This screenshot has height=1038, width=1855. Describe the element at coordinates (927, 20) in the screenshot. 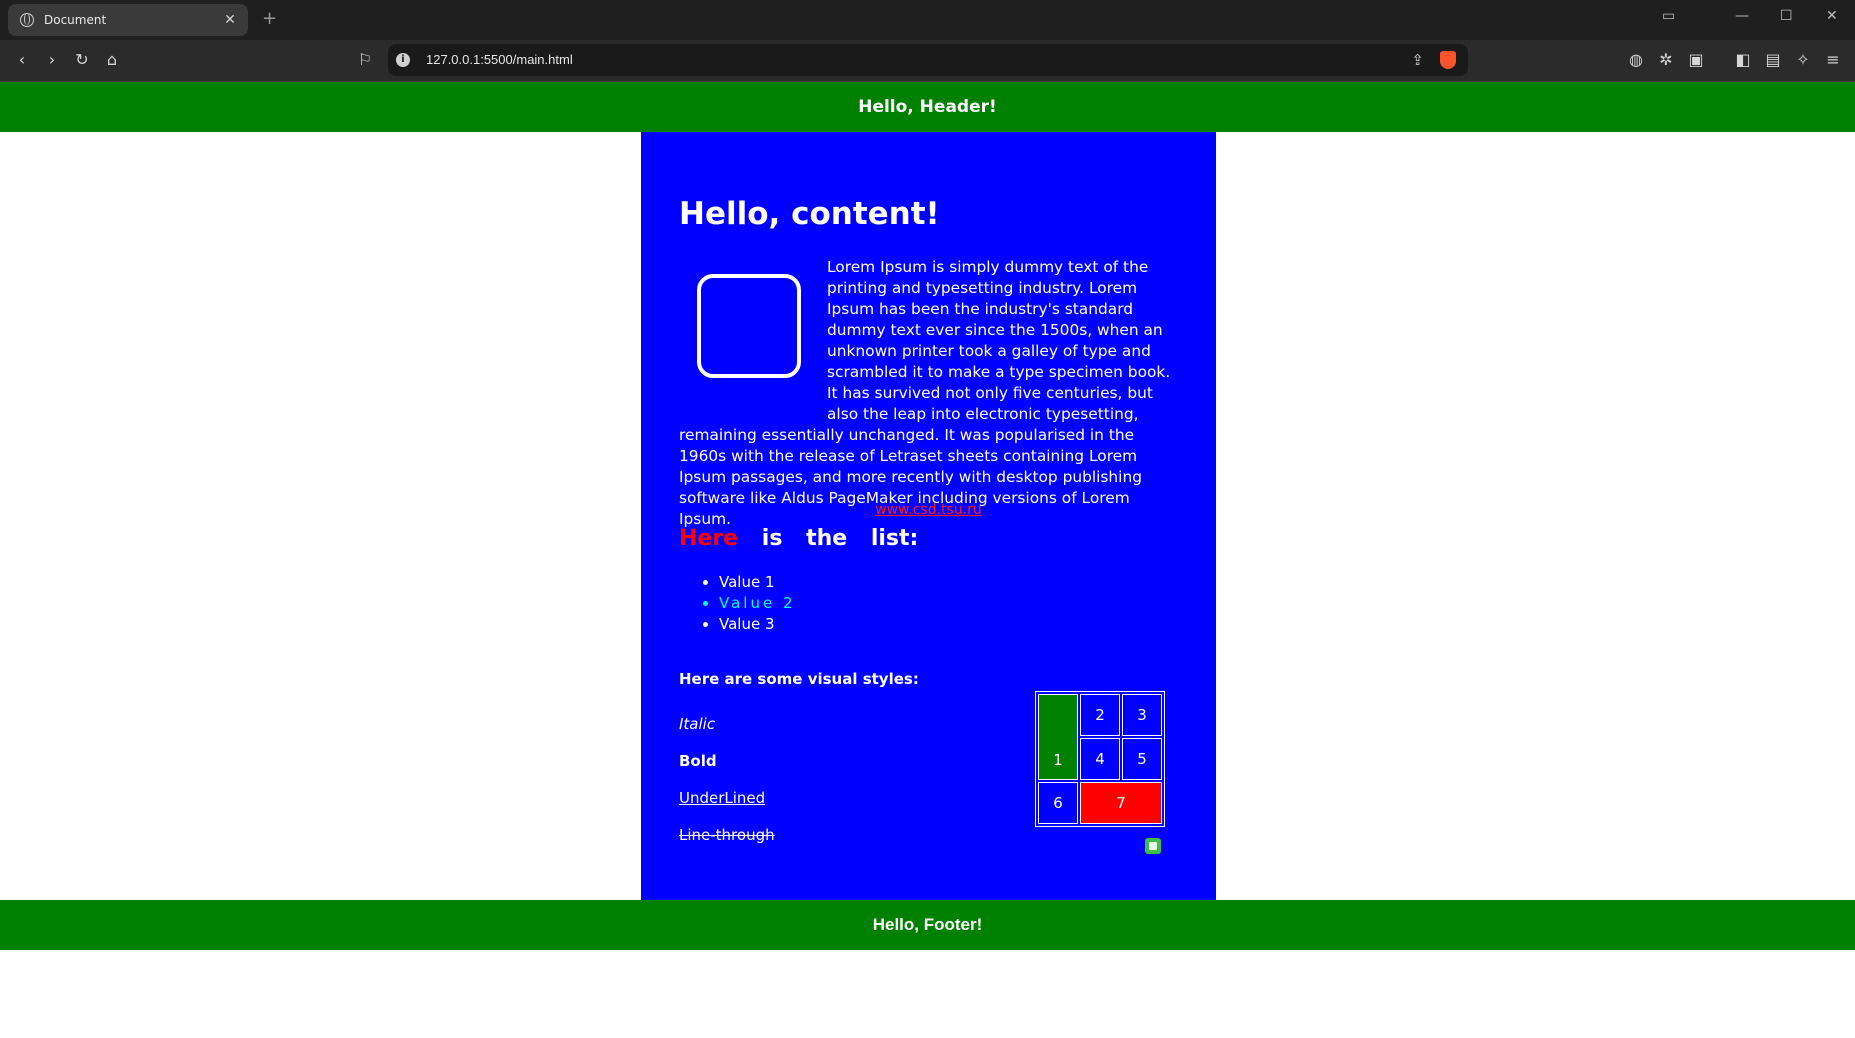

I see `tab-strip: Document ✕ + ▭ — ☐ ✕` at that location.